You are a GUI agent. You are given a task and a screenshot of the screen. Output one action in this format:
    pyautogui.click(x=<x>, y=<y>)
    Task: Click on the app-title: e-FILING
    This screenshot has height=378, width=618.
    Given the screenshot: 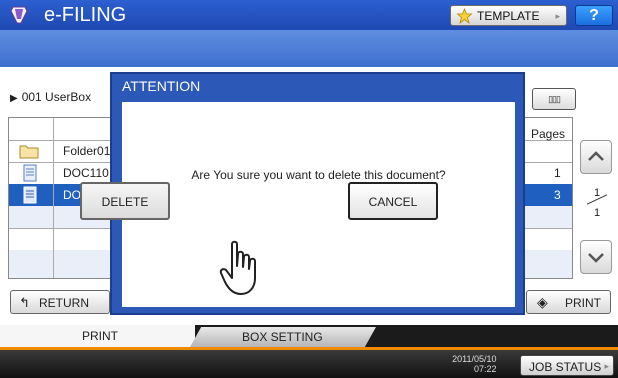 What is the action you would take?
    pyautogui.click(x=85, y=15)
    